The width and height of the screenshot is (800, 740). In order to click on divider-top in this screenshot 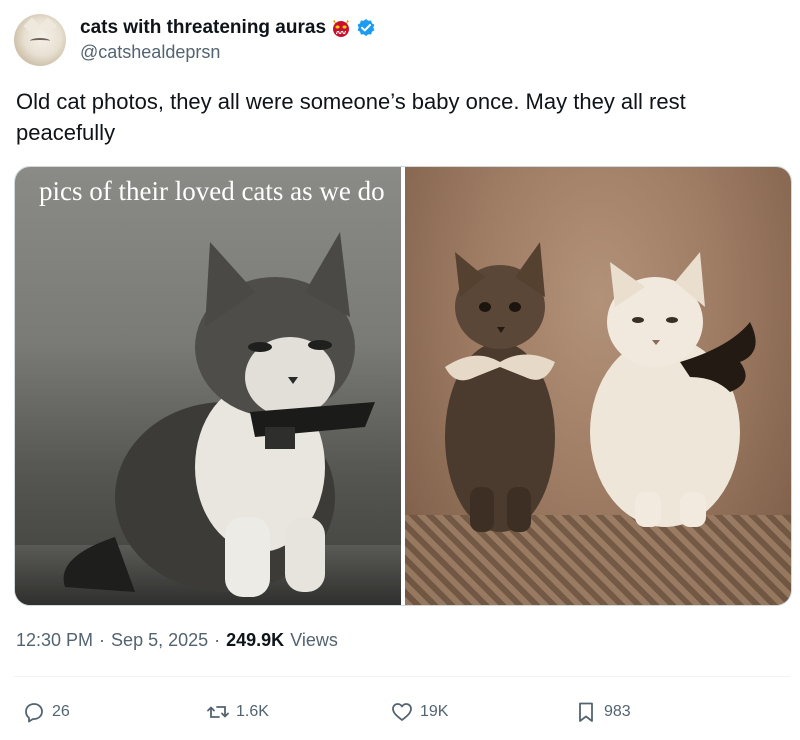, I will do `click(402, 676)`.